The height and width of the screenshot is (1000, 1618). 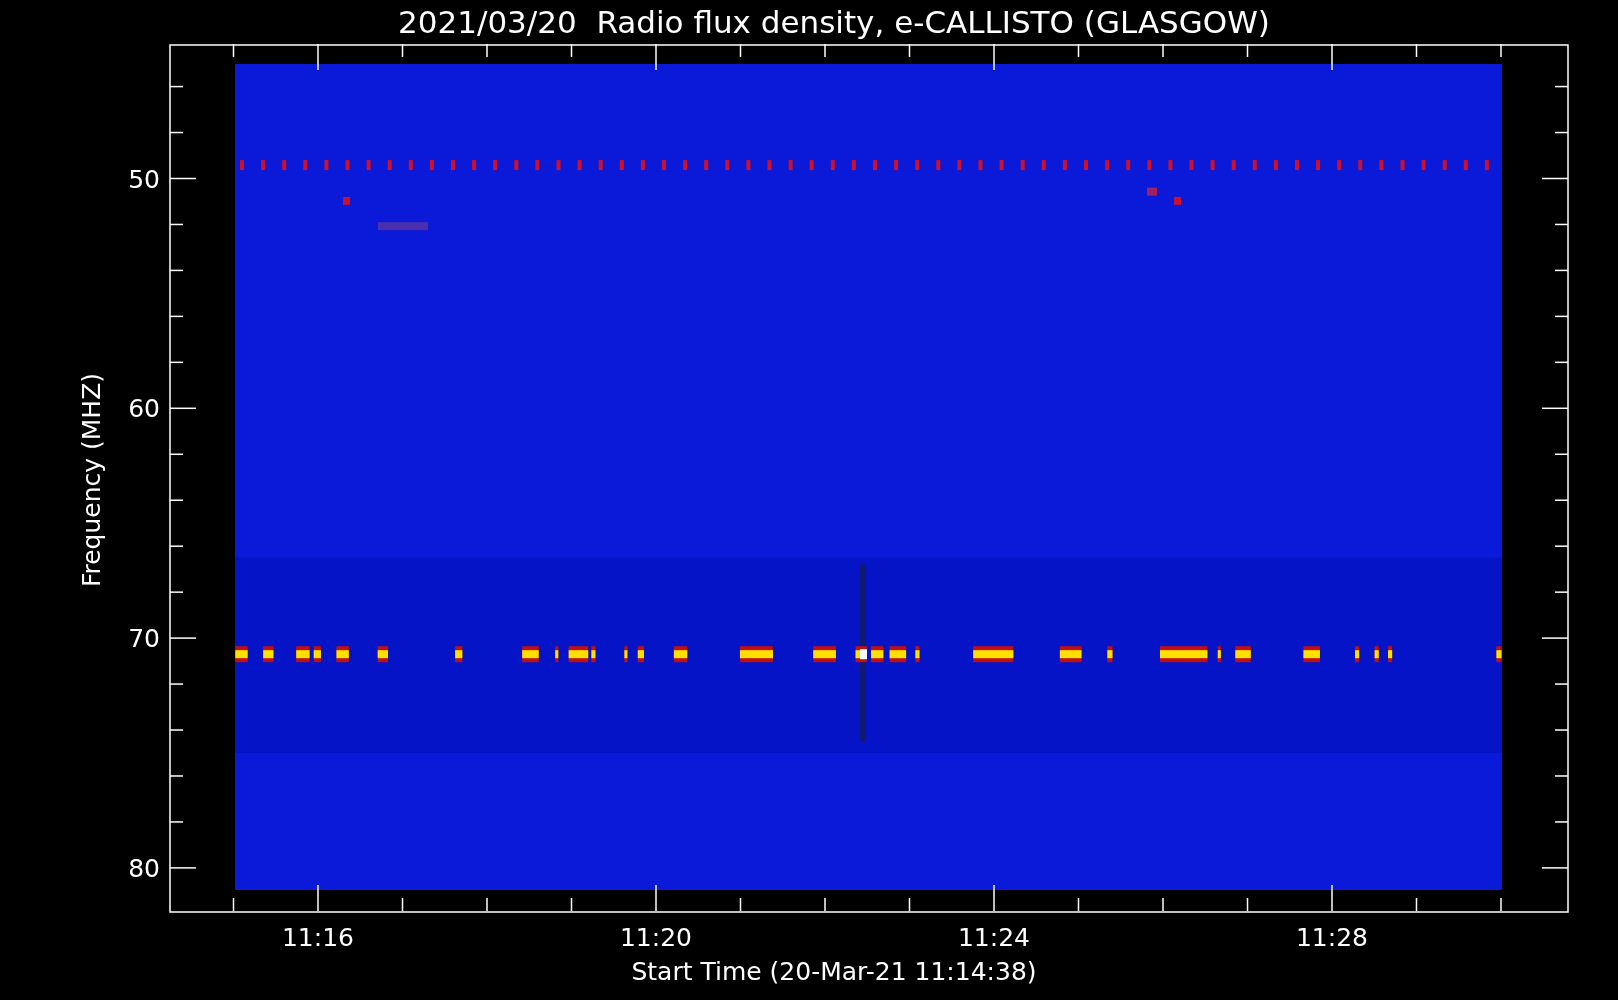 What do you see at coordinates (144, 409) in the screenshot?
I see `y-tick-label: 60` at bounding box center [144, 409].